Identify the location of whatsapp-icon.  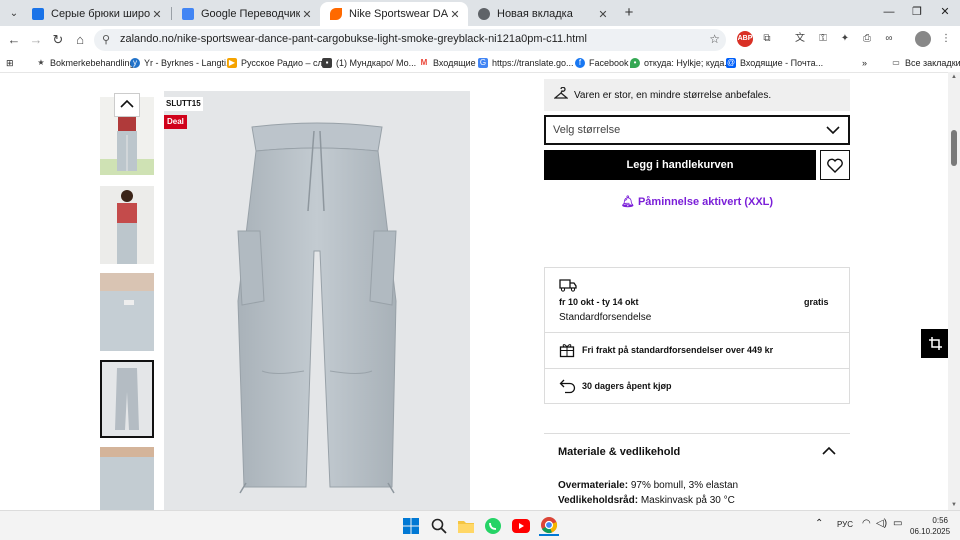
(493, 526).